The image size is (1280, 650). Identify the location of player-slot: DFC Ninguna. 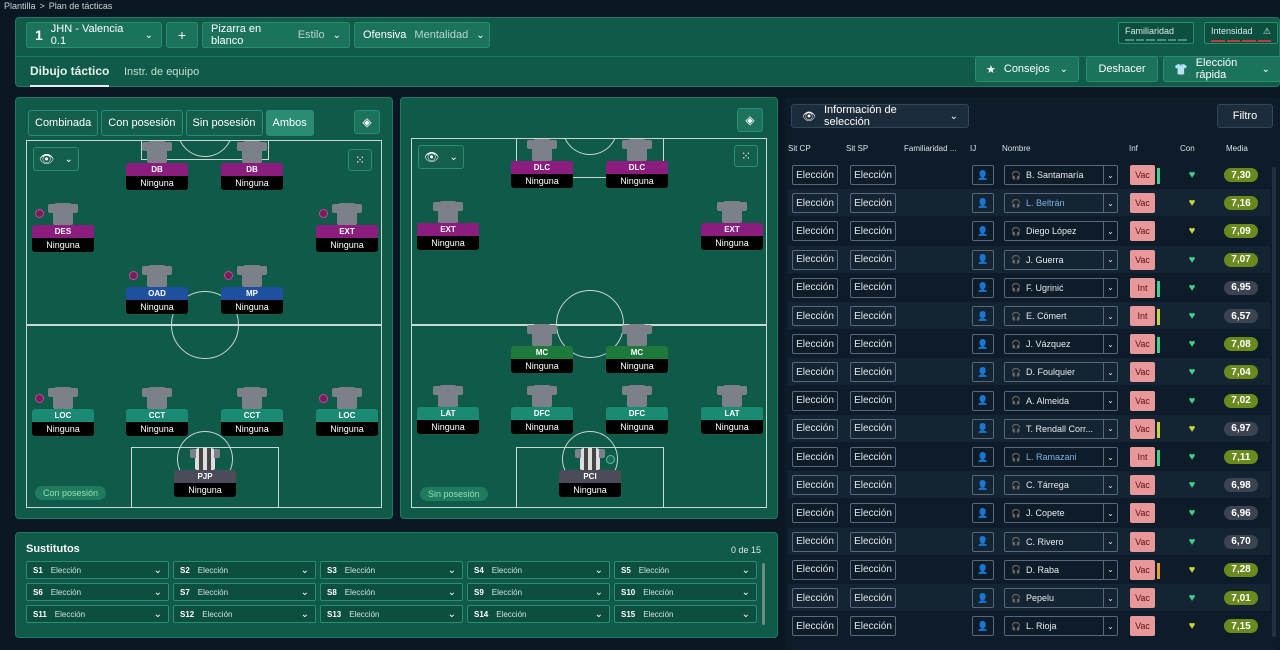
(637, 409).